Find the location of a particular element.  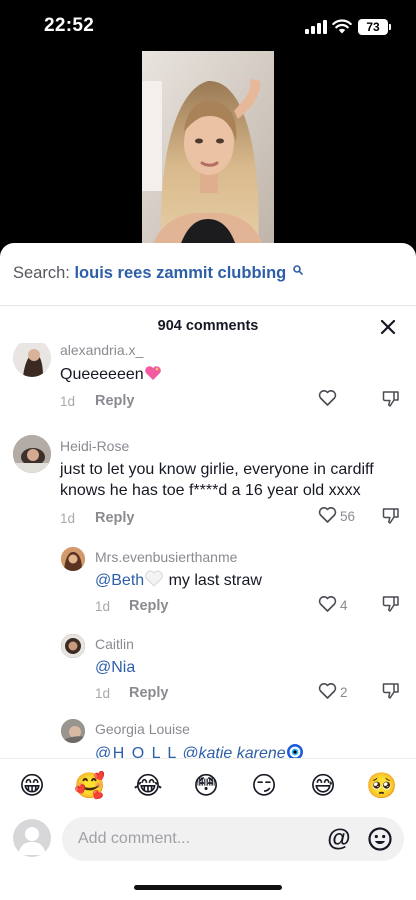

home-indicator is located at coordinates (208, 887).